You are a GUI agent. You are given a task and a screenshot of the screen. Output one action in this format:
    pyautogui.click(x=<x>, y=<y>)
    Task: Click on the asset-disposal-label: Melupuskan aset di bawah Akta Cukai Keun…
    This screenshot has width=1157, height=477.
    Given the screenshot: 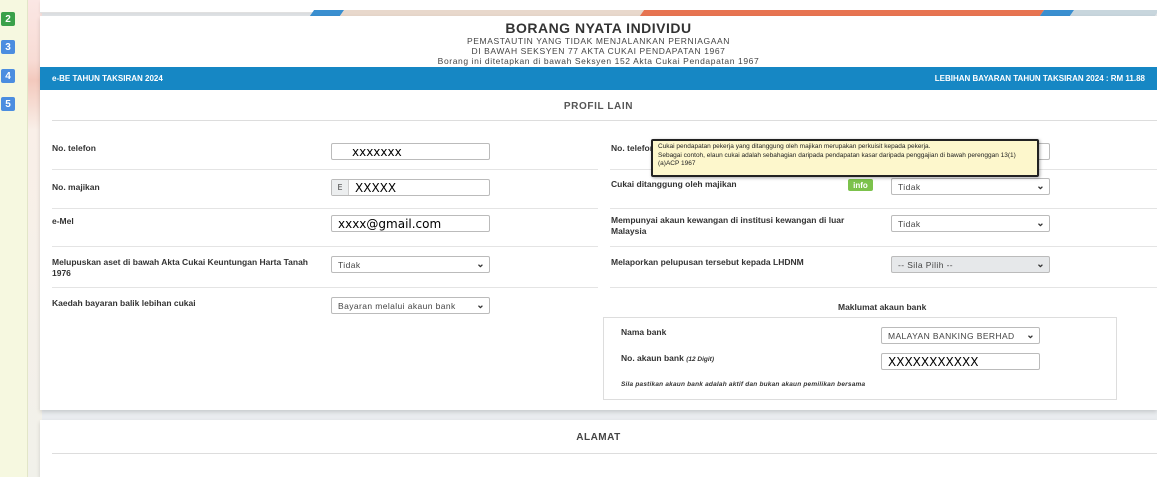 What is the action you would take?
    pyautogui.click(x=180, y=267)
    